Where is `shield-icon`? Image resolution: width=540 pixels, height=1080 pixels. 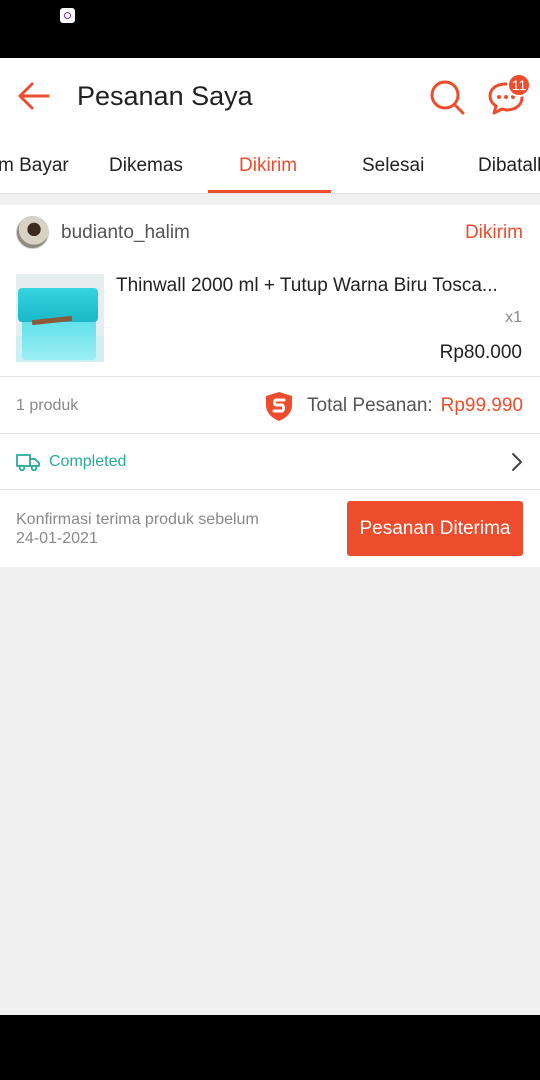
shield-icon is located at coordinates (279, 406).